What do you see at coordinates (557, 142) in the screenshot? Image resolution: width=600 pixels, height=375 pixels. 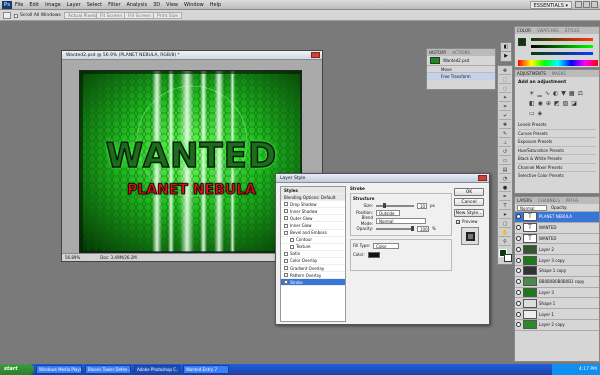 I see `preset-item: Exposure Presets` at bounding box center [557, 142].